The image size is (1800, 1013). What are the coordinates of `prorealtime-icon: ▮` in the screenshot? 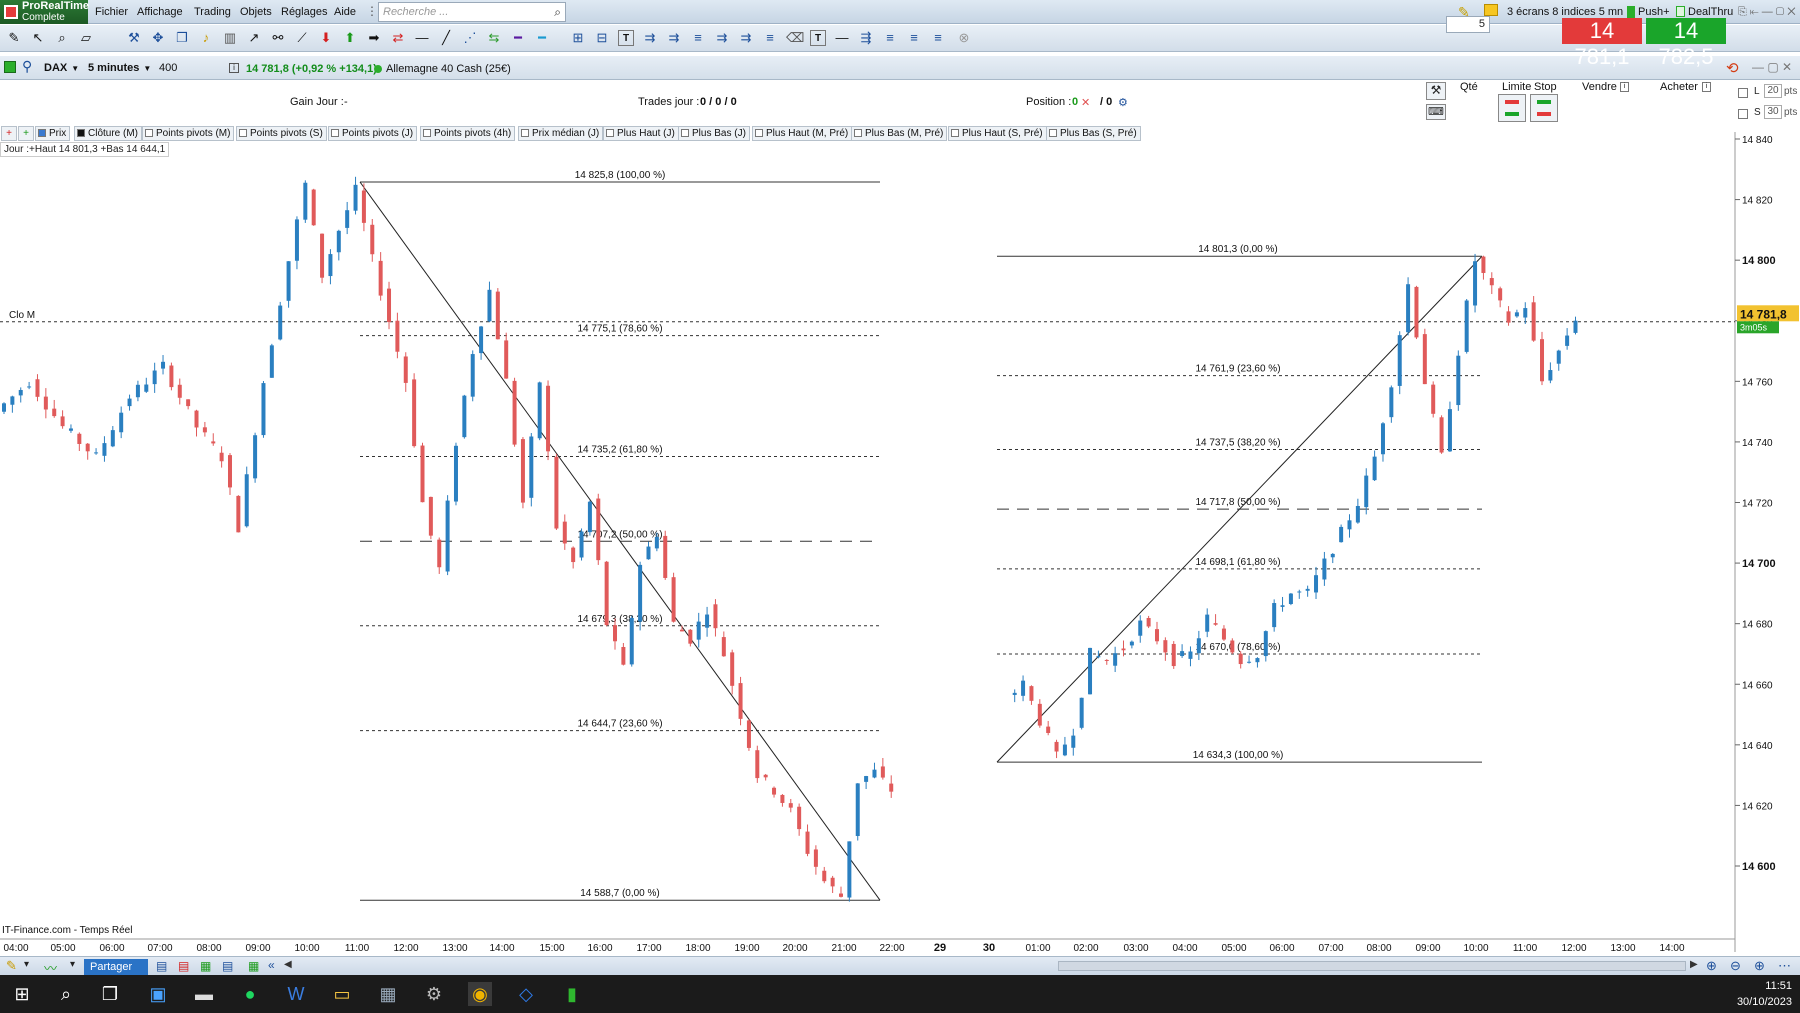 It's located at (572, 994).